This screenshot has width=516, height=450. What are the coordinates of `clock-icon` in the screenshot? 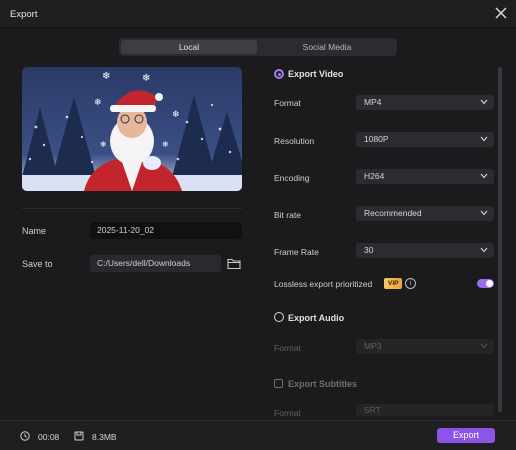 It's located at (25, 436).